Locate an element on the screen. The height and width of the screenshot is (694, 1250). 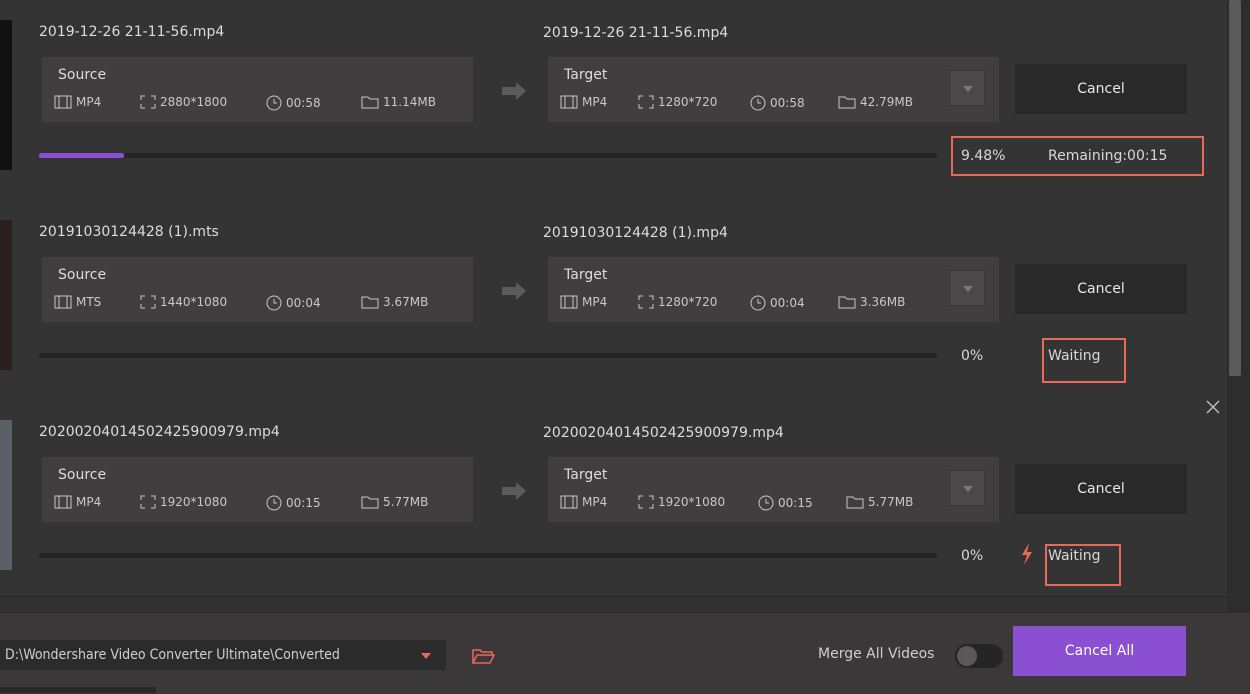
bolt-icon is located at coordinates (1027, 554).